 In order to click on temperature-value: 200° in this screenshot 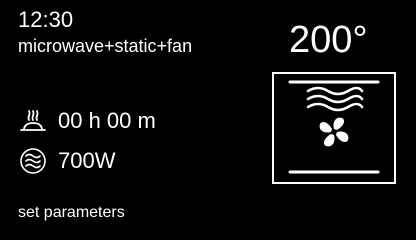, I will do `click(328, 40)`.